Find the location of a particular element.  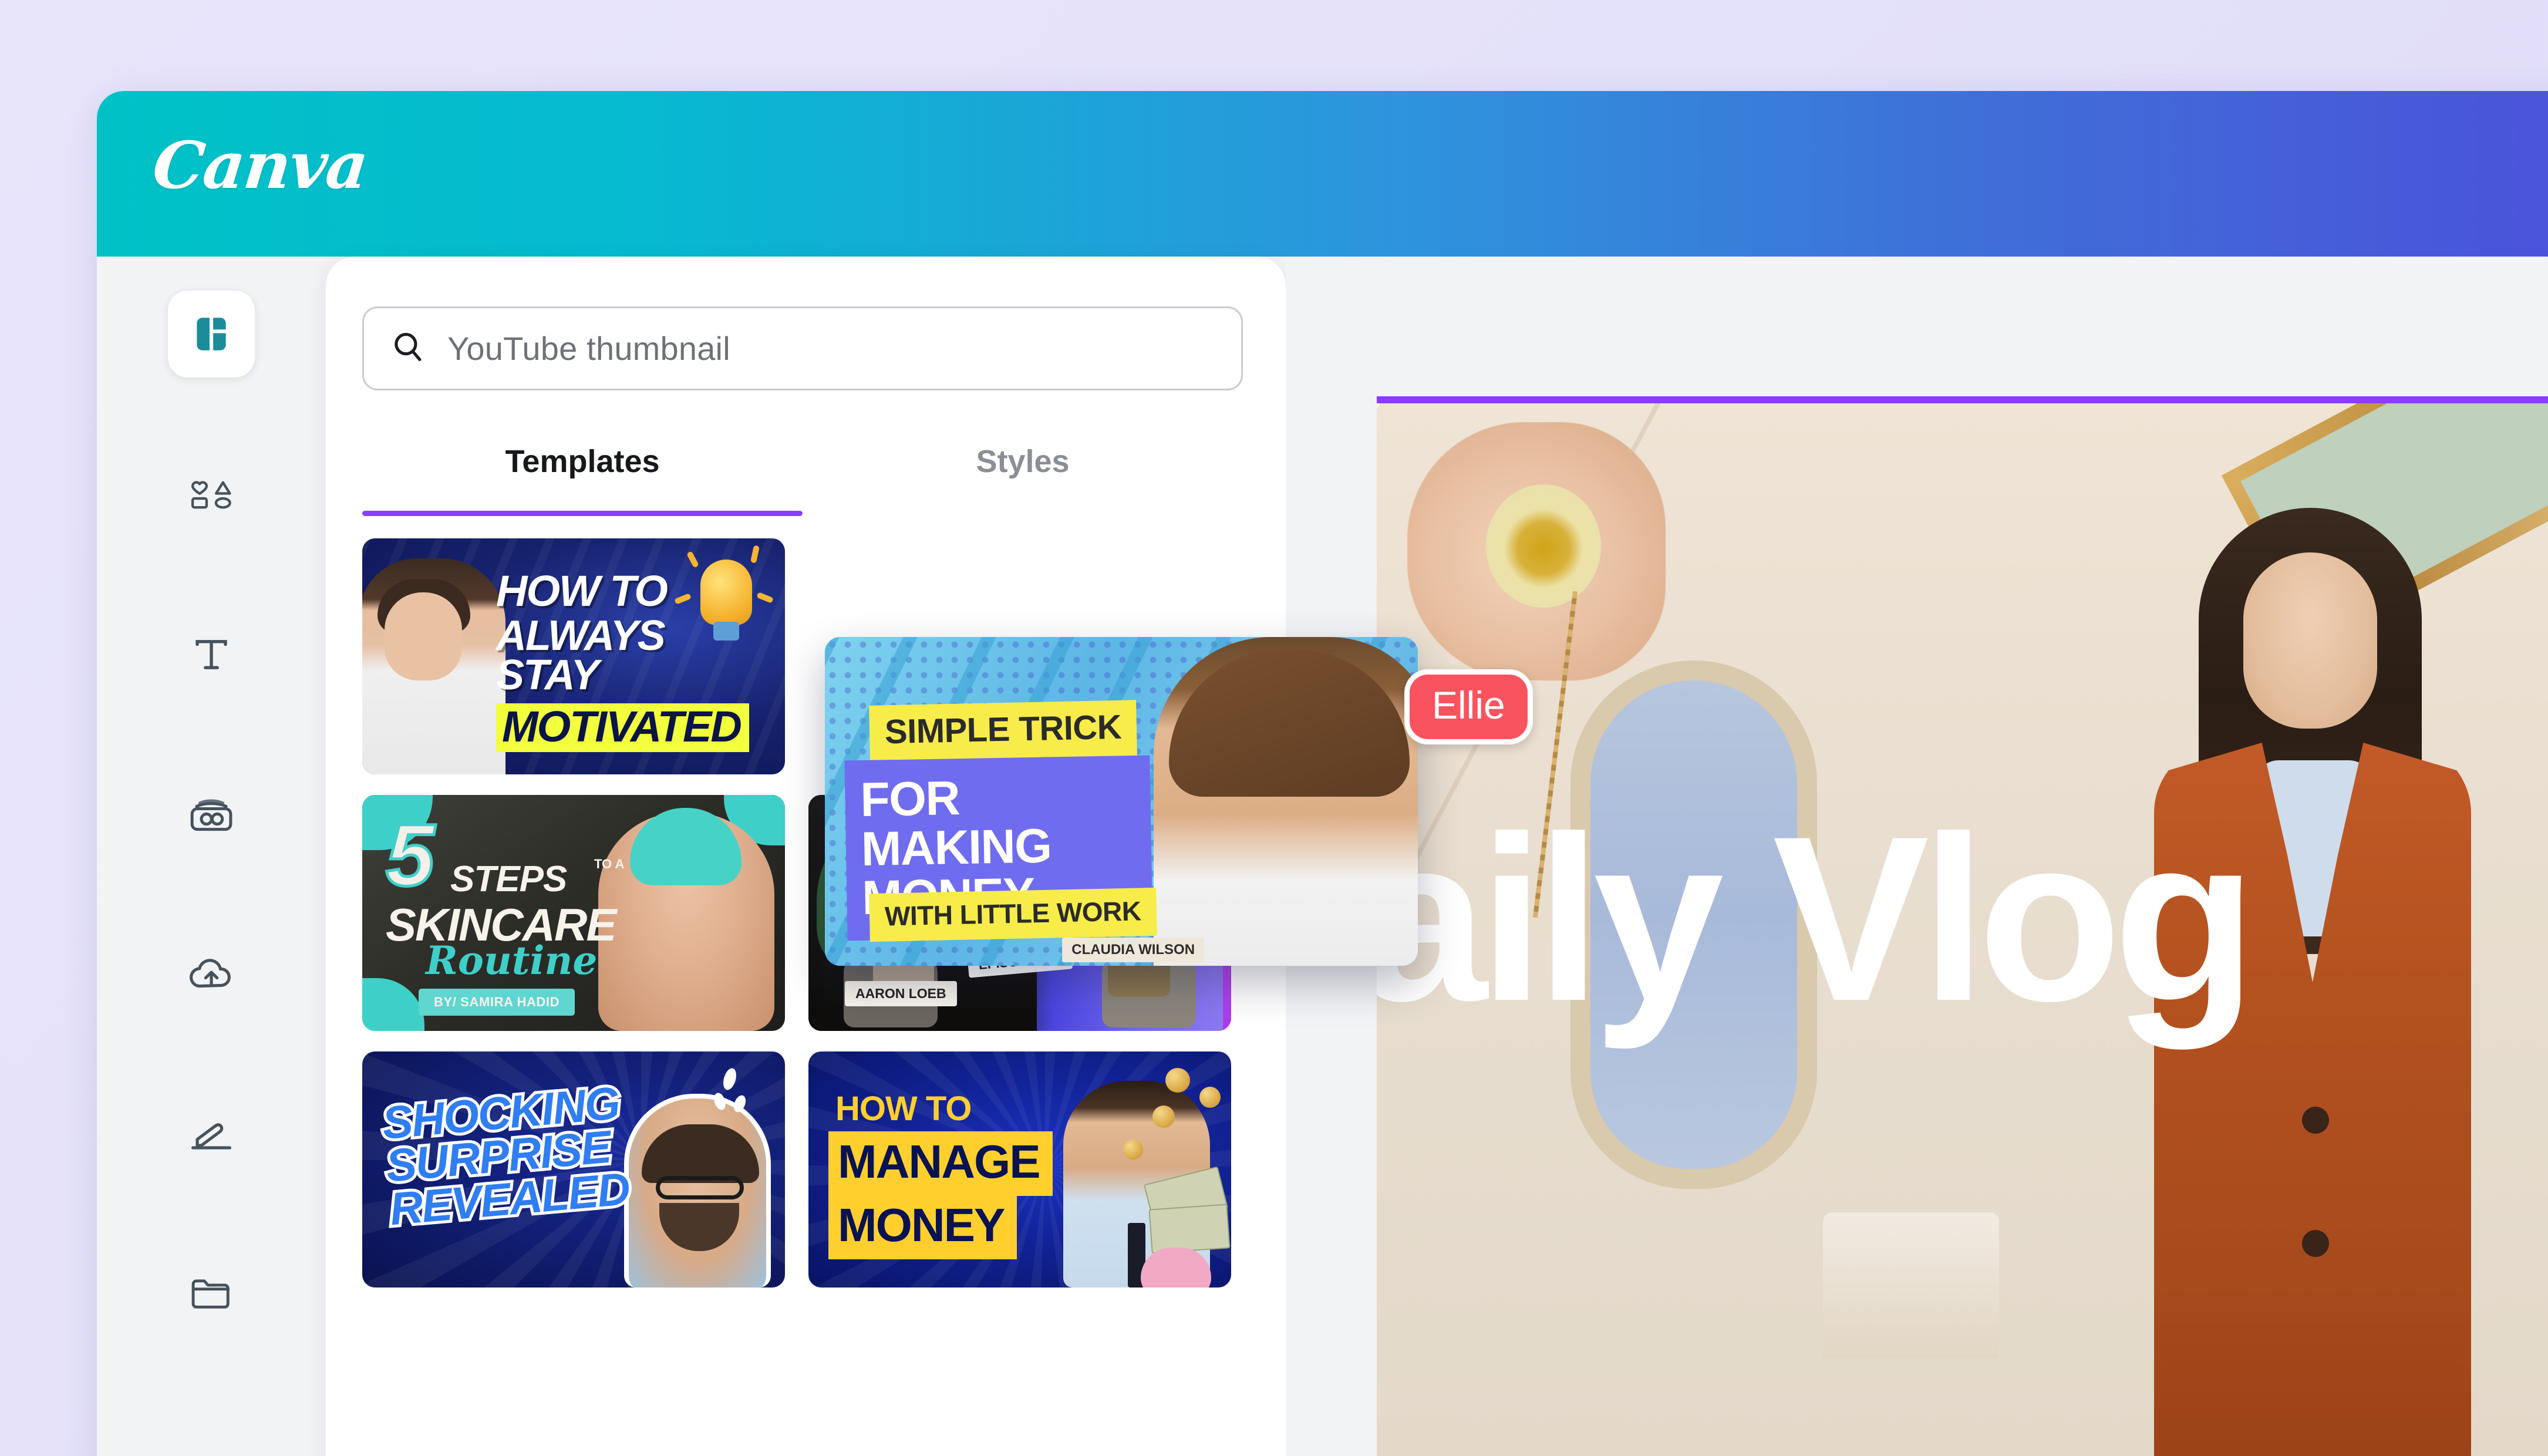

sidebar-item-text is located at coordinates (211, 654).